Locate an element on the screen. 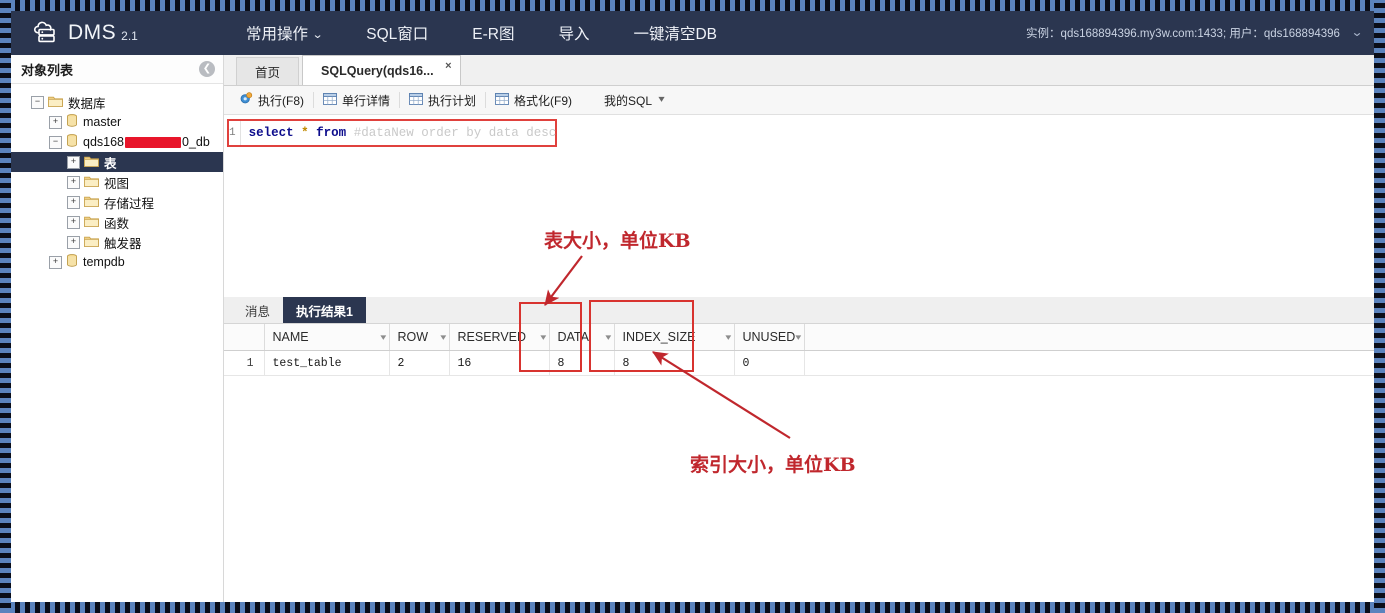  tab-result-1: 执行结果1 is located at coordinates (324, 310).